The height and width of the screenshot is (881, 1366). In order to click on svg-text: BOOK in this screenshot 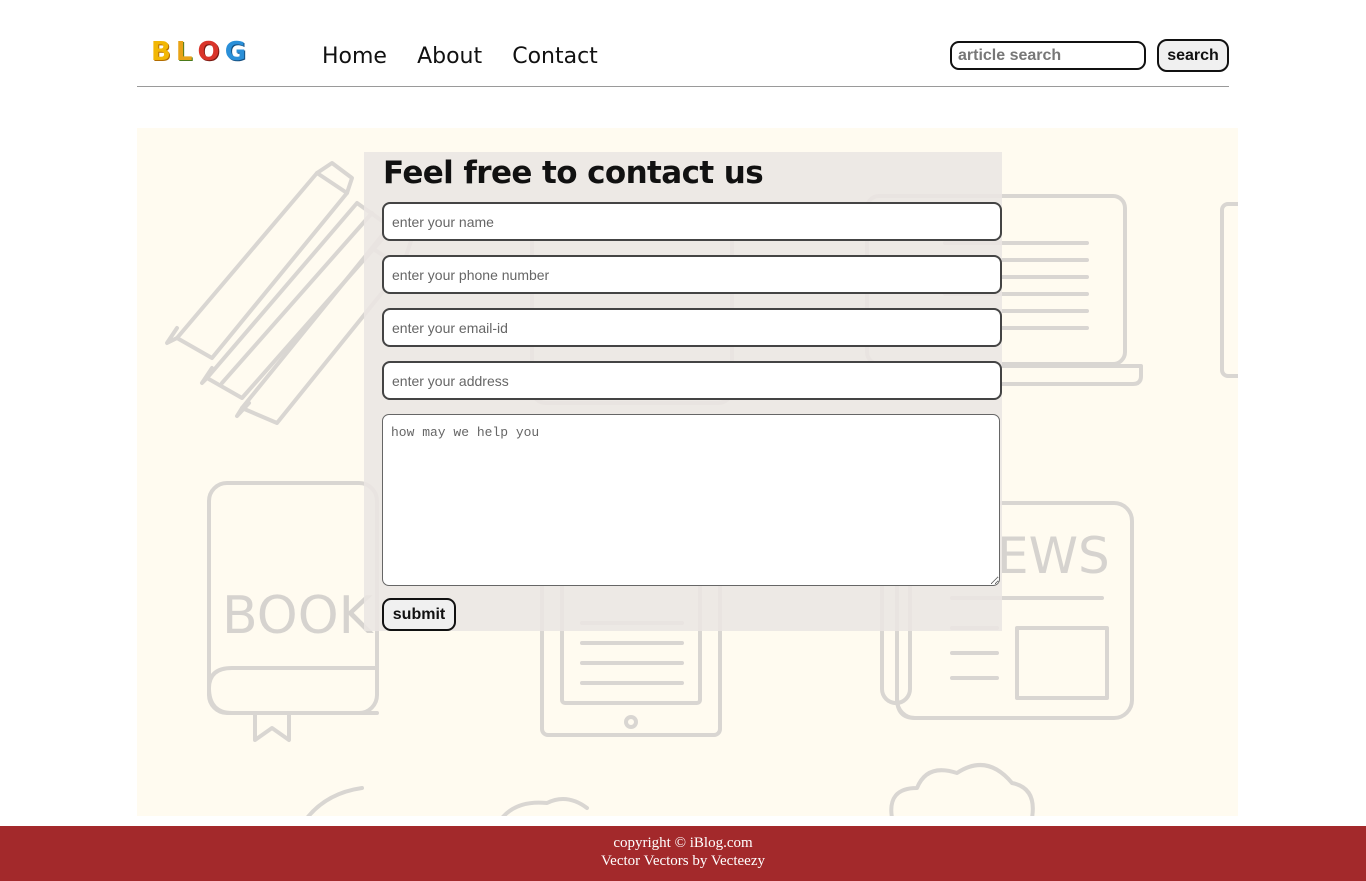, I will do `click(298, 616)`.